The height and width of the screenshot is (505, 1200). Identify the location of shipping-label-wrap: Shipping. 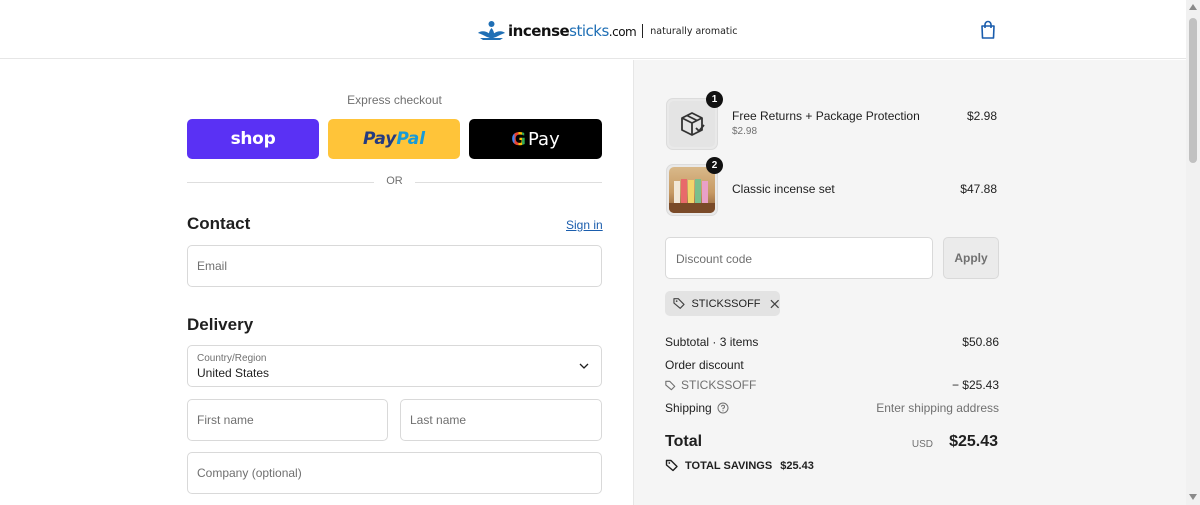
(697, 408).